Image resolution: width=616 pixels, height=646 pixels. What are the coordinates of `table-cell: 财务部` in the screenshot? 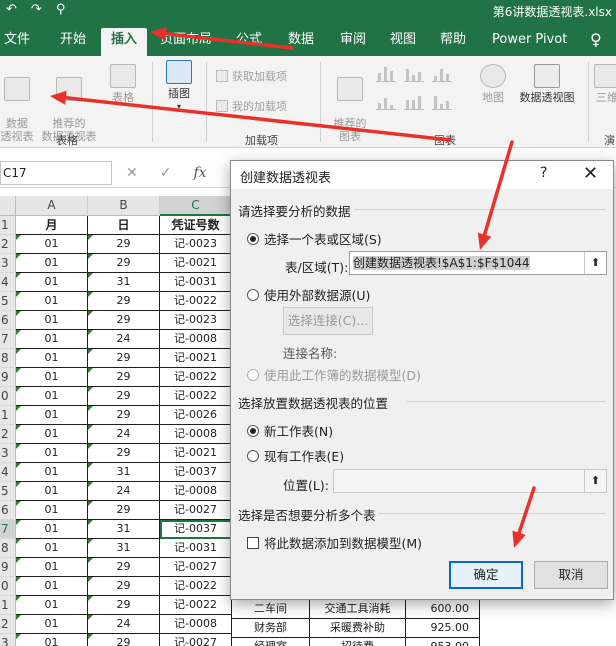 It's located at (271, 628).